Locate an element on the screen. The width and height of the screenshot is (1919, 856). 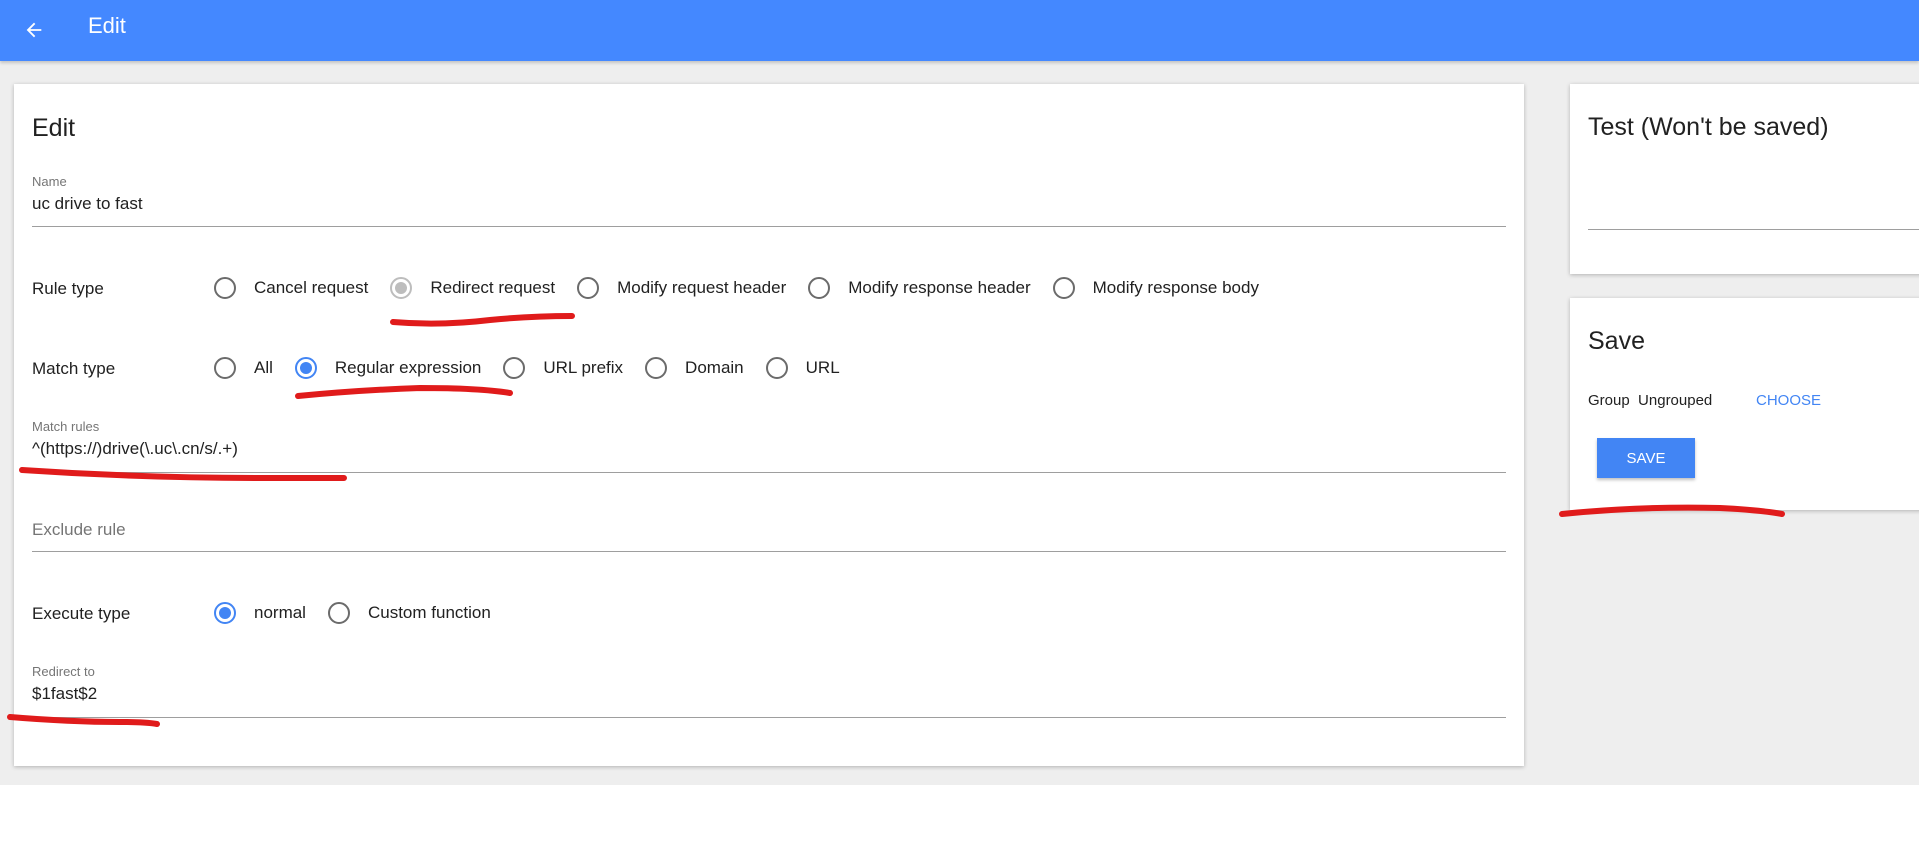
execute-type-option-custom-function: Custom function is located at coordinates (409, 613).